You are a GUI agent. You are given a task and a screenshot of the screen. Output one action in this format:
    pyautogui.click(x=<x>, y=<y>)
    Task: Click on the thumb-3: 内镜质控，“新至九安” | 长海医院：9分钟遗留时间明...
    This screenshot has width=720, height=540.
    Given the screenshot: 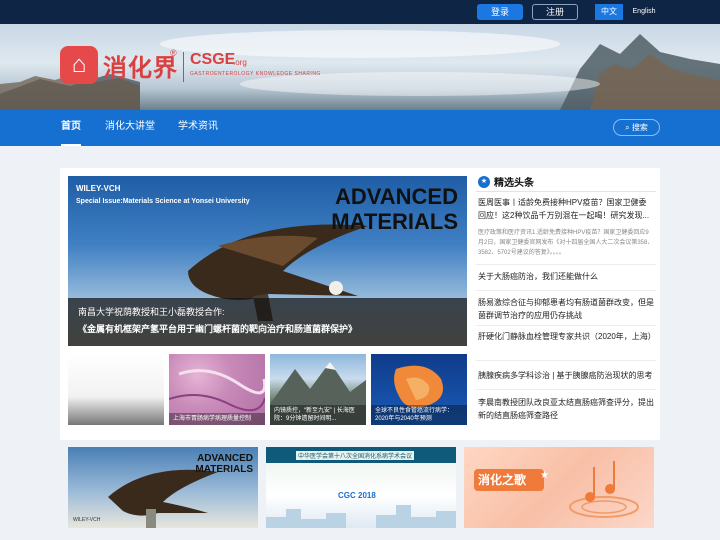 What is the action you would take?
    pyautogui.click(x=318, y=389)
    